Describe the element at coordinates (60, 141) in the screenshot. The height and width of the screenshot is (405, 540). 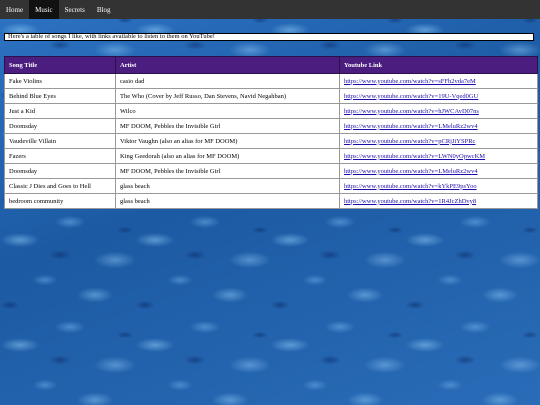
I see `song-title-cell: Vaudeville Villain` at that location.